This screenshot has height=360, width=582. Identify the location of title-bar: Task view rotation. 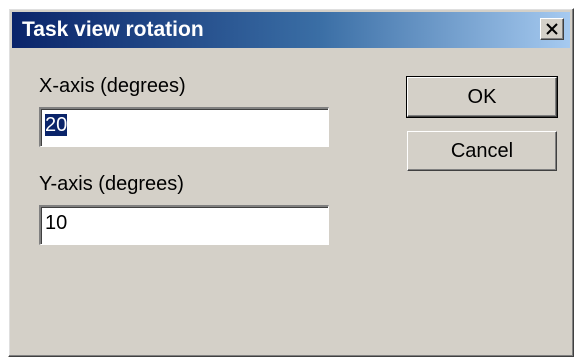
(291, 30).